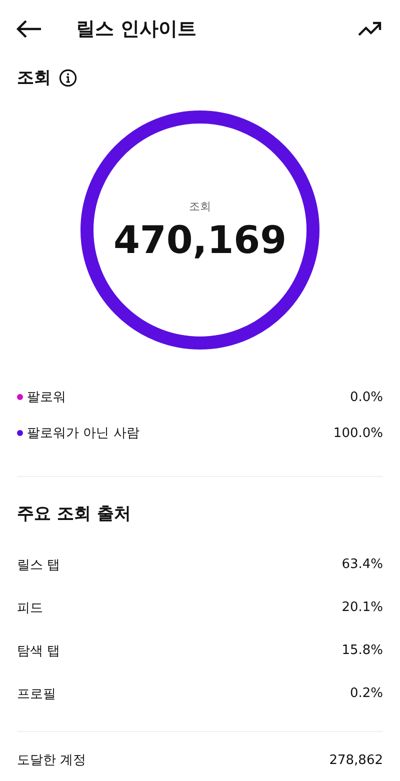  I want to click on section-title: 조회, so click(34, 78).